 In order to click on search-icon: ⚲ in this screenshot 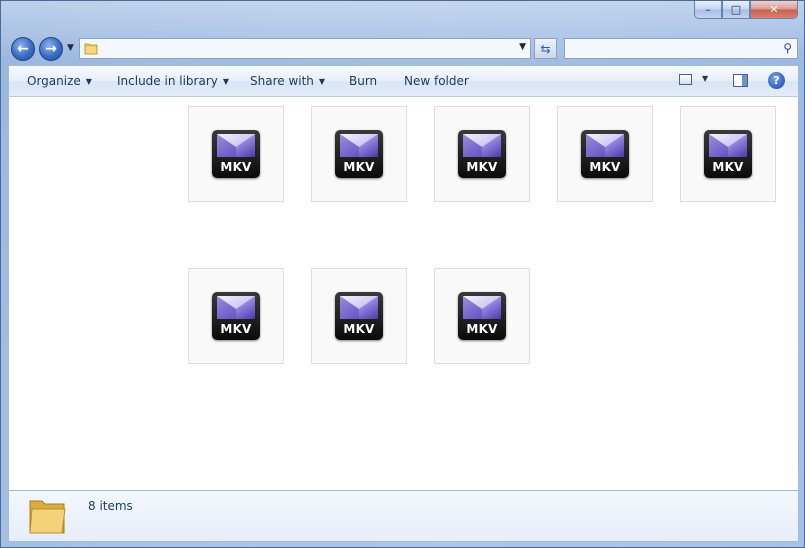, I will do `click(787, 48)`.